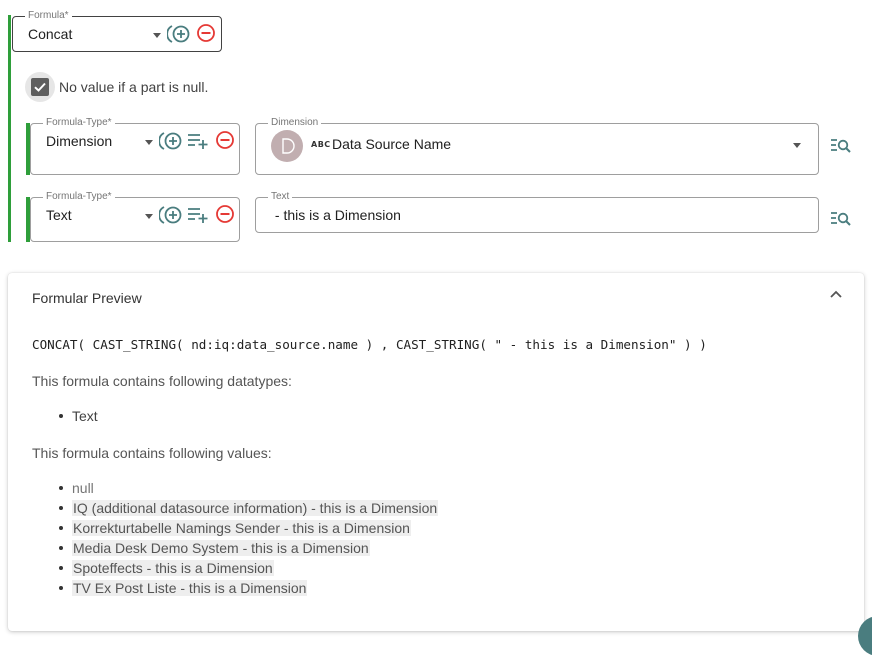 This screenshot has height=656, width=872. What do you see at coordinates (537, 212) in the screenshot?
I see `part-2-text-input: Text - this is a Dimension` at bounding box center [537, 212].